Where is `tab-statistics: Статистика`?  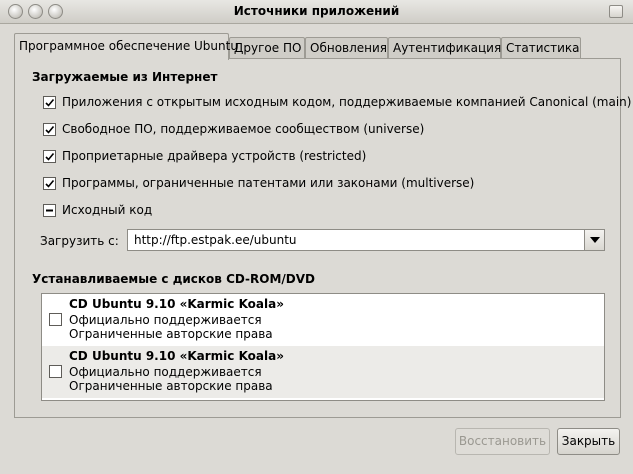 tab-statistics: Статистика is located at coordinates (541, 48).